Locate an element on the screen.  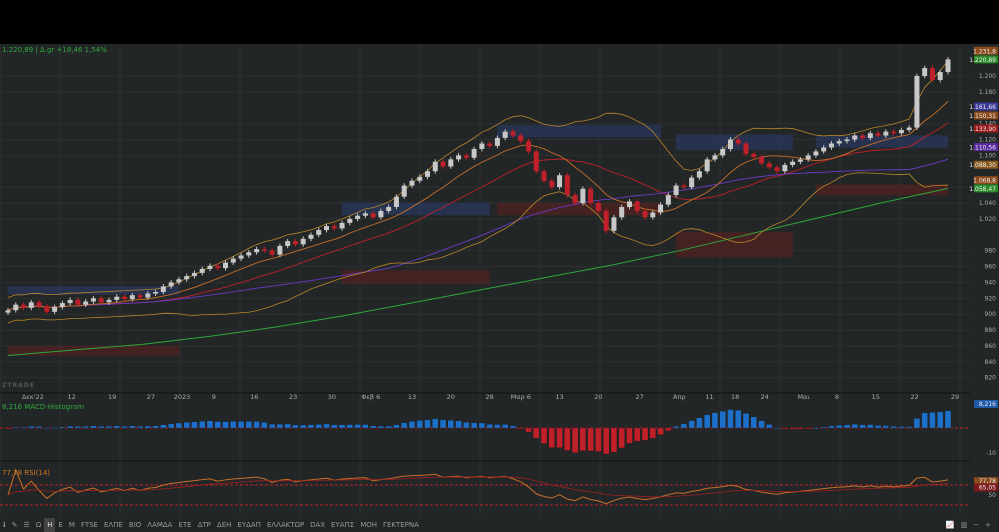
zoom-out-icon: − is located at coordinates (976, 525).